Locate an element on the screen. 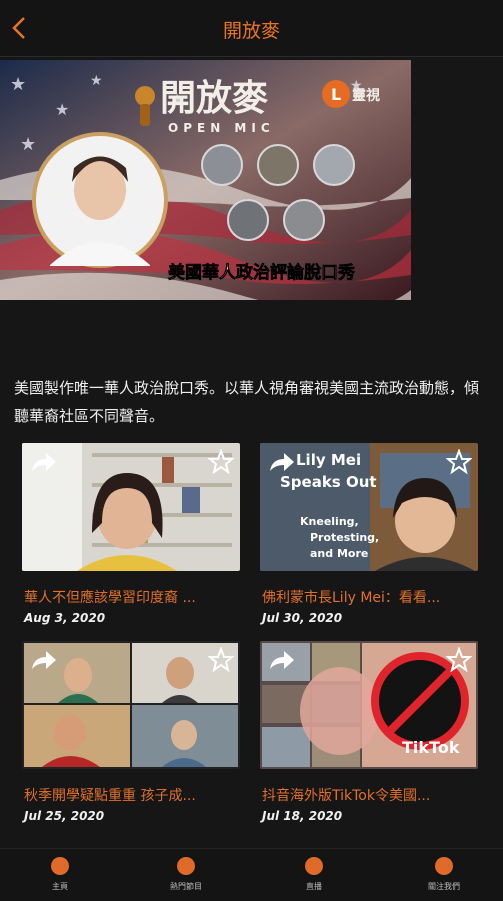 This screenshot has height=901, width=503. top-bar: 開放麥 is located at coordinates (251, 28).